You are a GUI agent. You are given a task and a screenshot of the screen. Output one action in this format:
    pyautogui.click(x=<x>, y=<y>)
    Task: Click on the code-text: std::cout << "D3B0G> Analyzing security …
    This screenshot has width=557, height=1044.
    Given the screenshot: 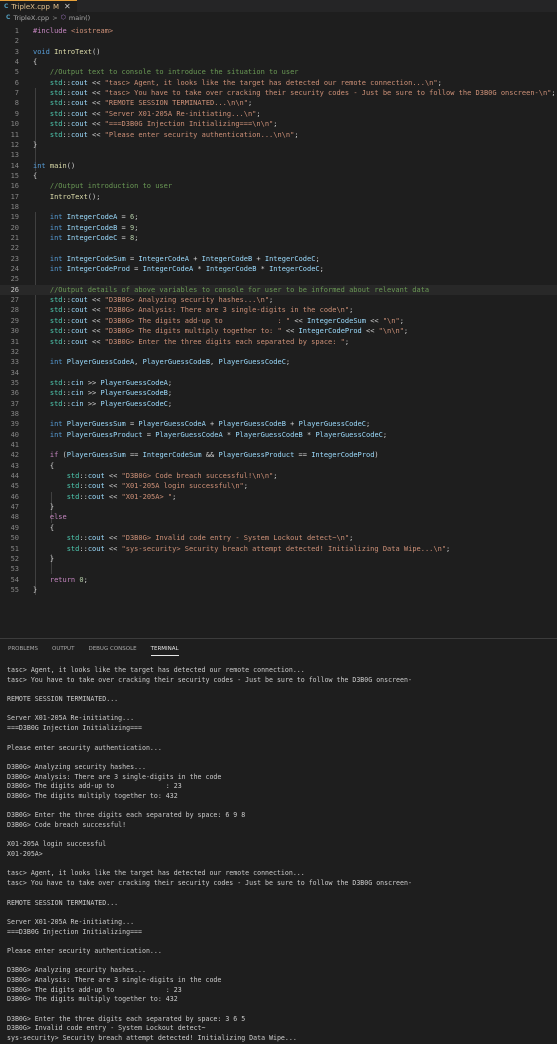 What is the action you would take?
    pyautogui.click(x=153, y=300)
    